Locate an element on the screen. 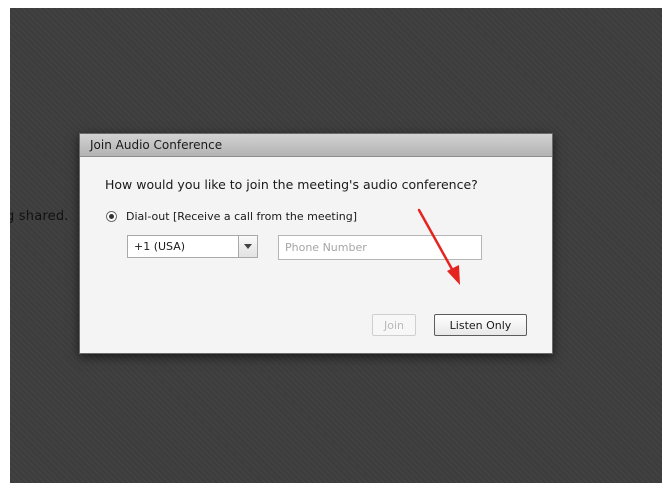  country-code-value: +1 (USA) is located at coordinates (160, 246).